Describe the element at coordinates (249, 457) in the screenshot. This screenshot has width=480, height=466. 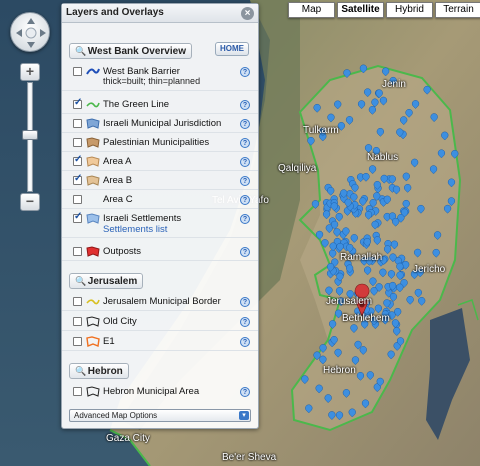
I see `place-beer-sheva: Be'er Sheva` at that location.